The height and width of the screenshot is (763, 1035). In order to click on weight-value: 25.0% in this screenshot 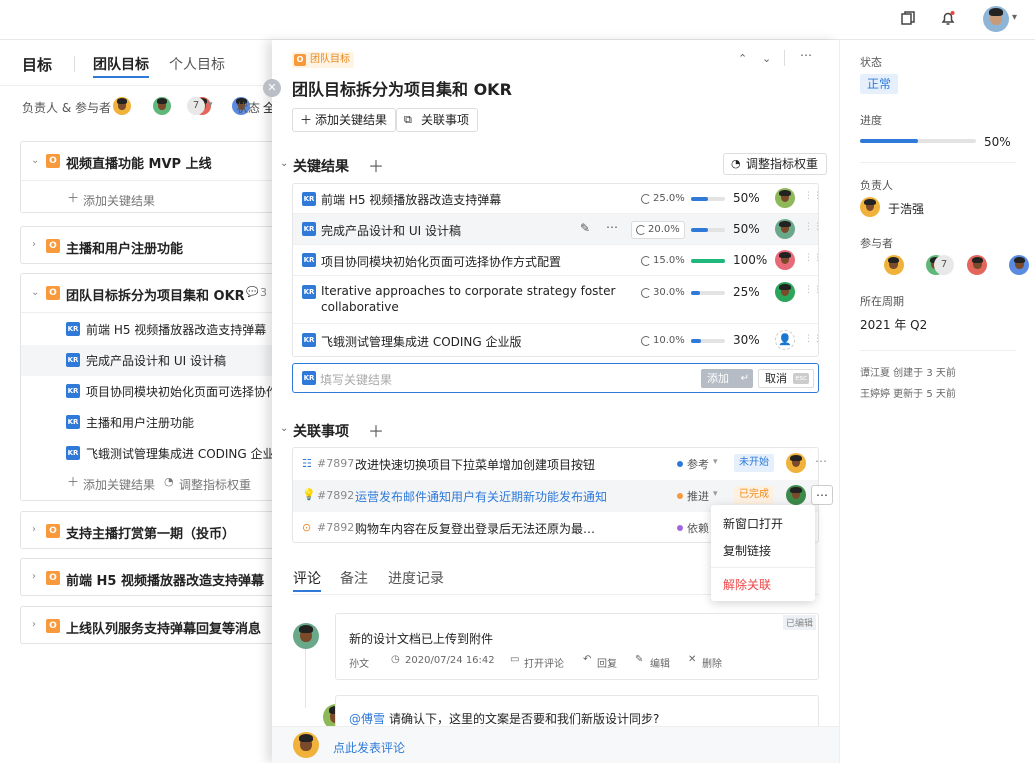, I will do `click(663, 199)`.